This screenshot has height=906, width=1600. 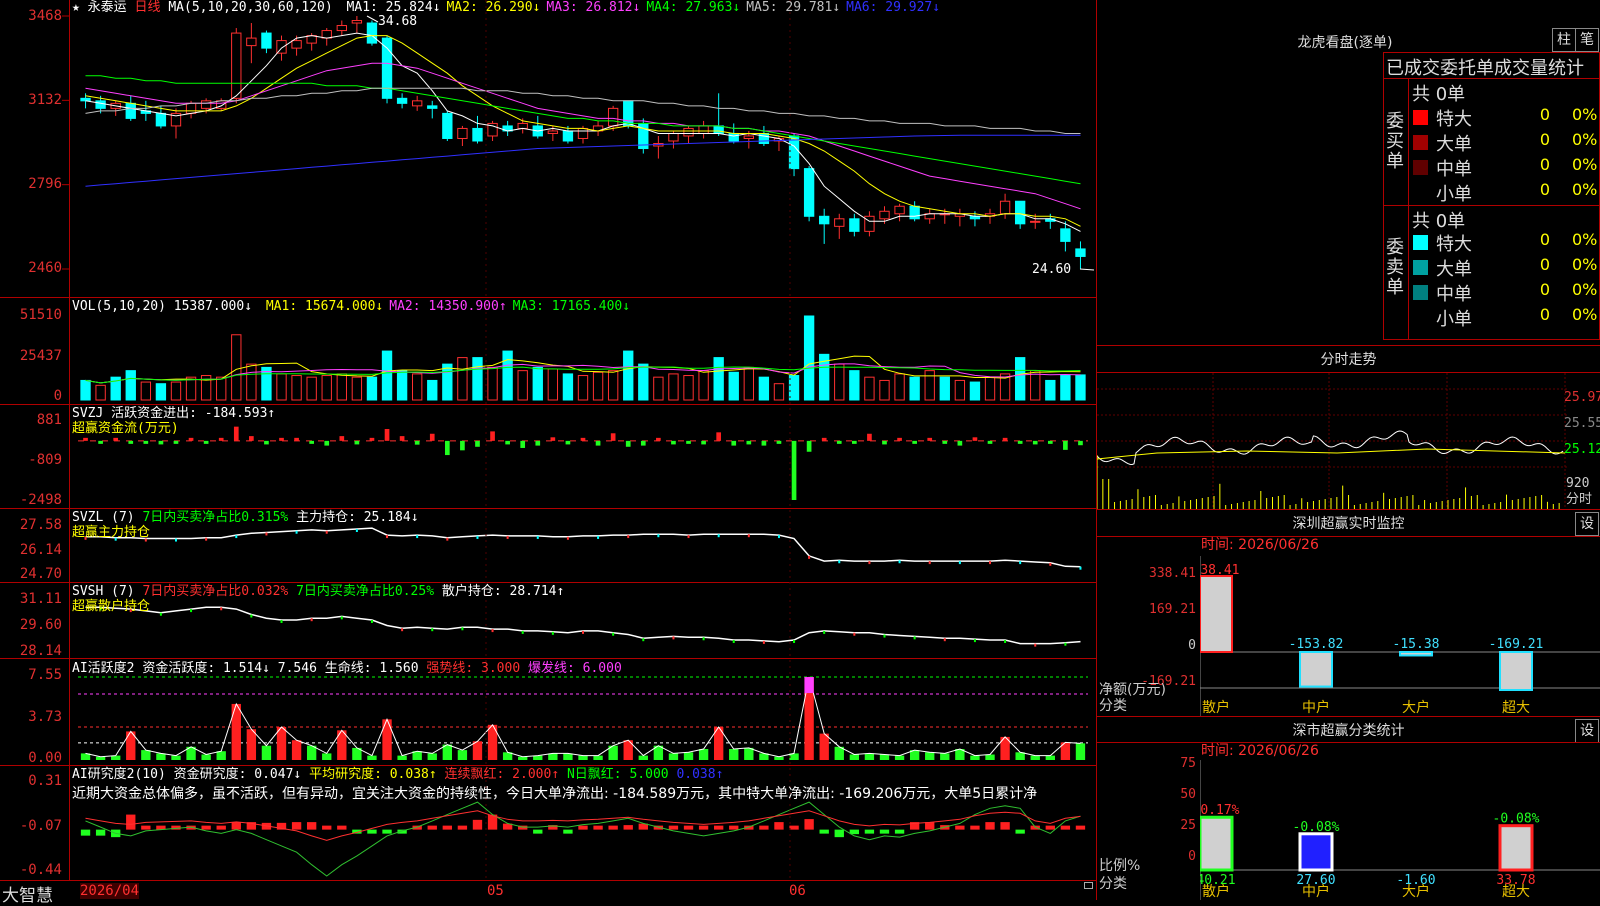 What do you see at coordinates (1345, 43) in the screenshot?
I see `lhb-title: 龙虎看盘(逐单)` at bounding box center [1345, 43].